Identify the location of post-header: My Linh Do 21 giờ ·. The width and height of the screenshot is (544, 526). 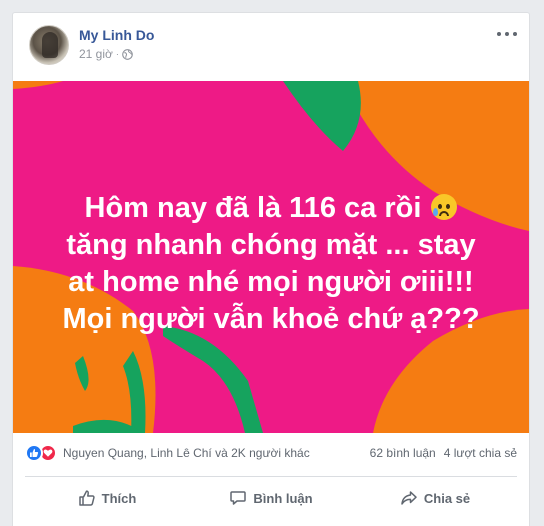
(271, 47).